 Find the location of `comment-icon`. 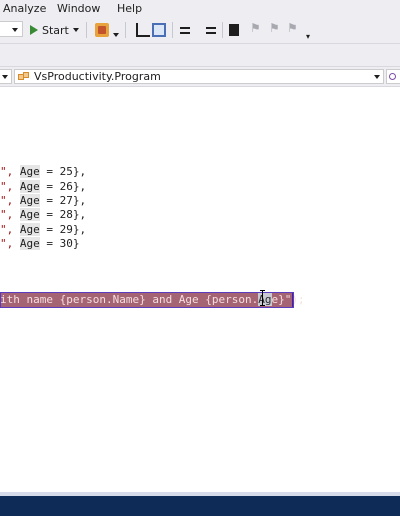

comment-icon is located at coordinates (185, 30).